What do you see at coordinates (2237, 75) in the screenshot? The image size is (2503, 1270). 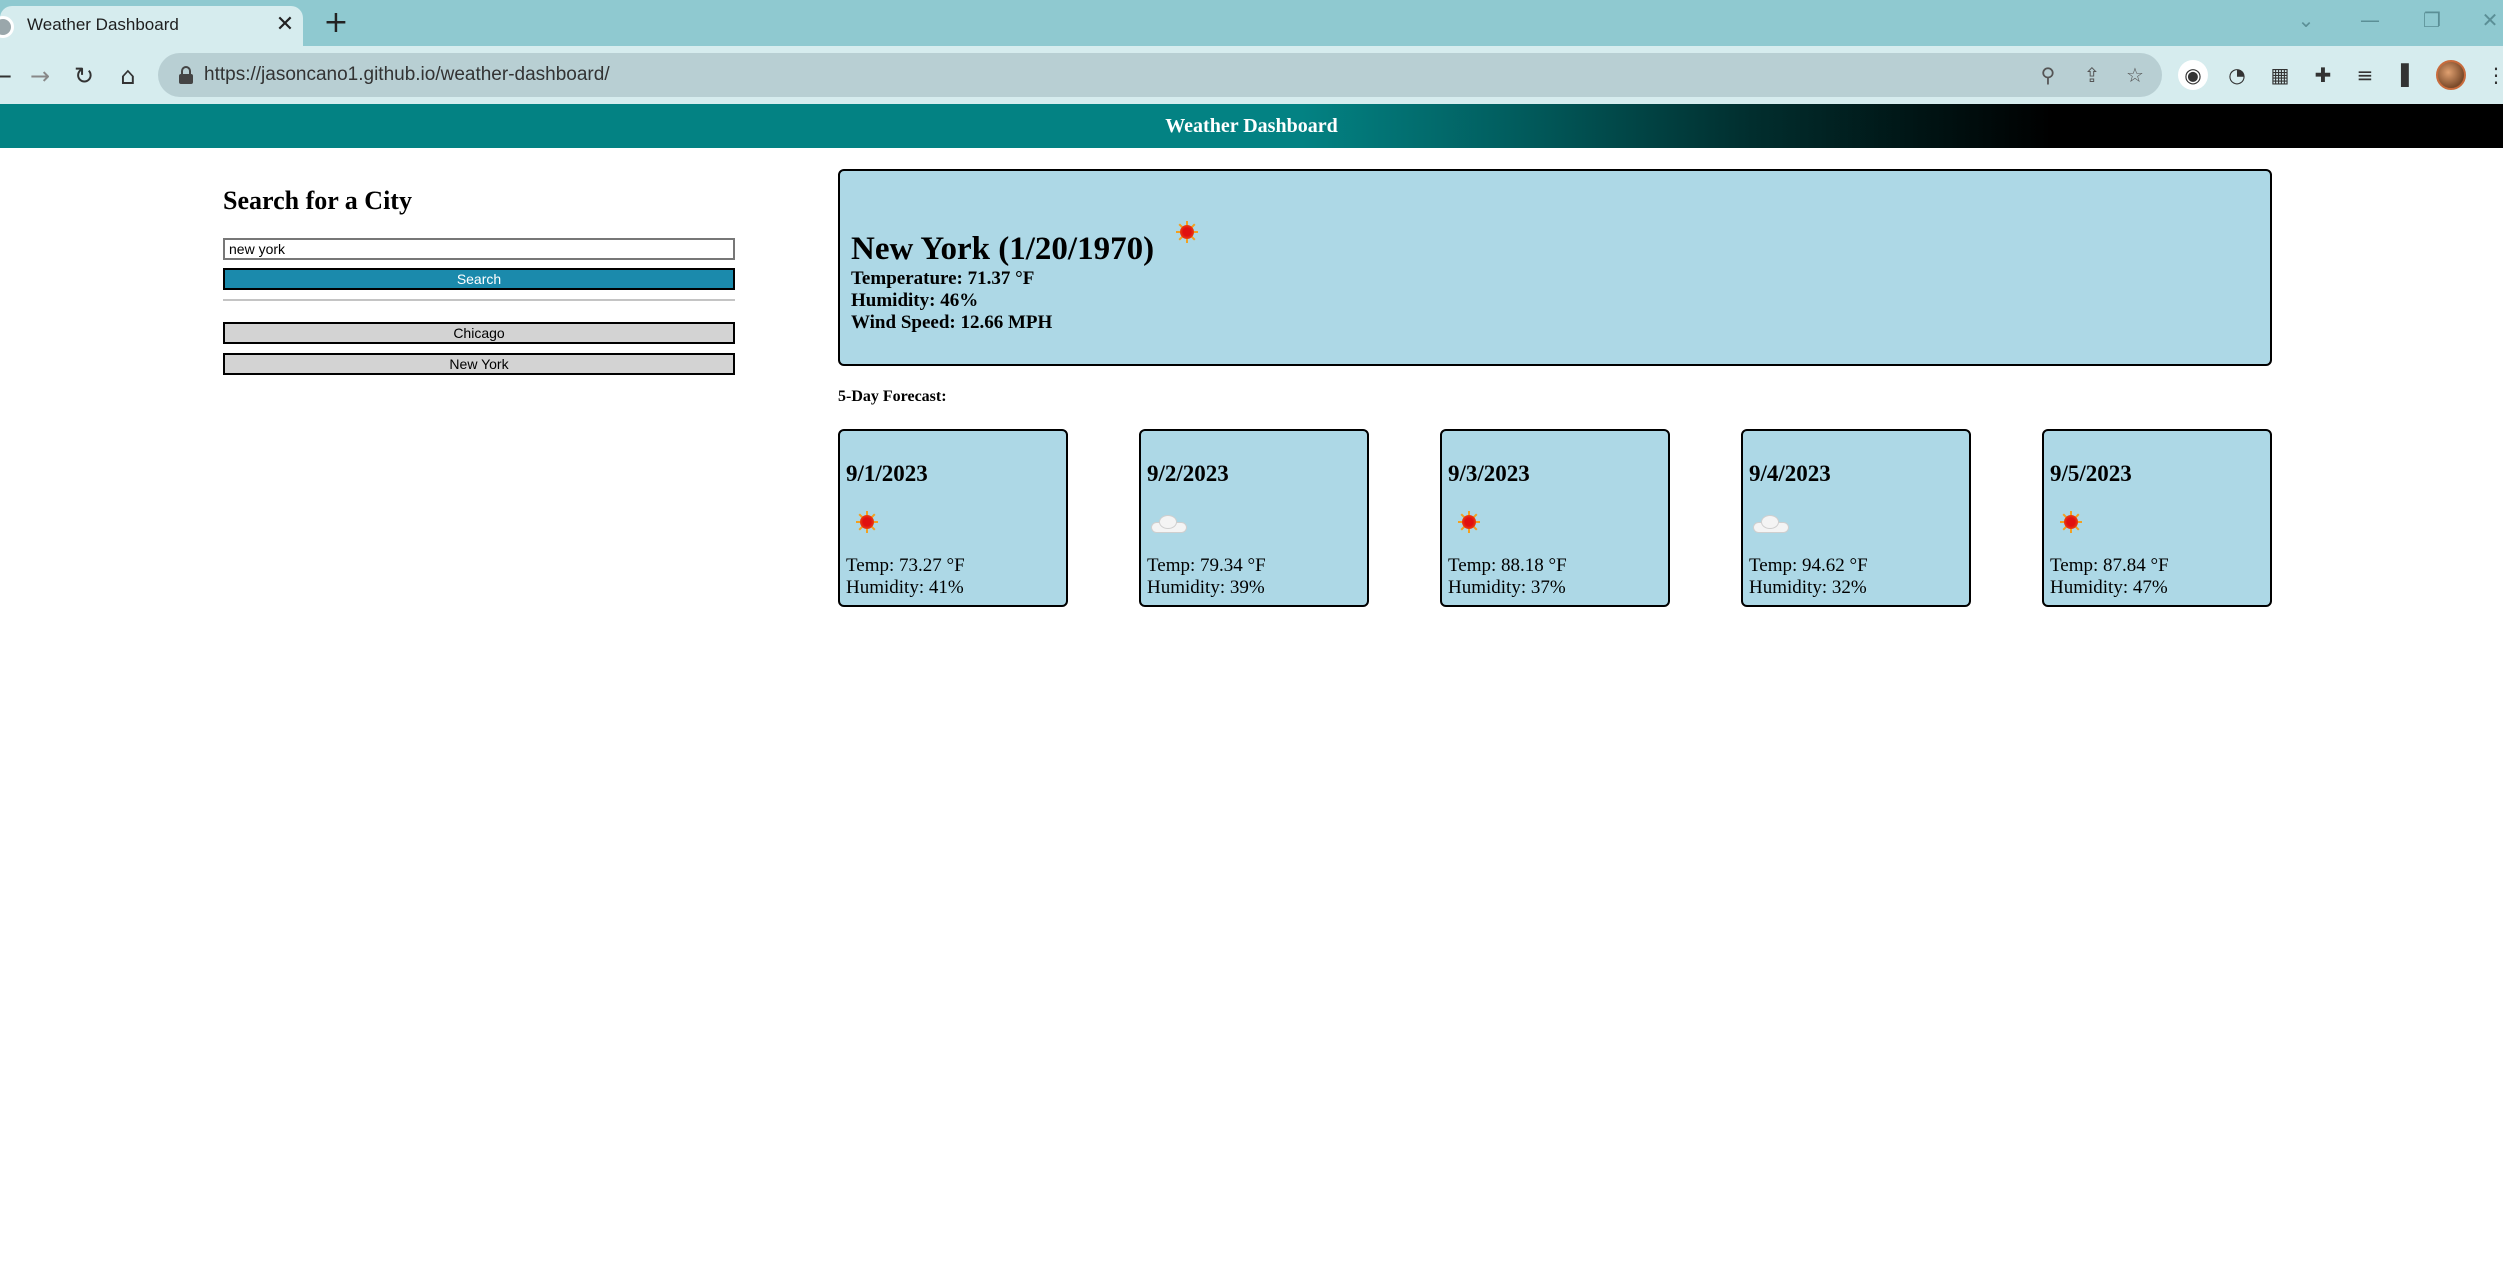 I see `extension-headset-icon: ◔` at bounding box center [2237, 75].